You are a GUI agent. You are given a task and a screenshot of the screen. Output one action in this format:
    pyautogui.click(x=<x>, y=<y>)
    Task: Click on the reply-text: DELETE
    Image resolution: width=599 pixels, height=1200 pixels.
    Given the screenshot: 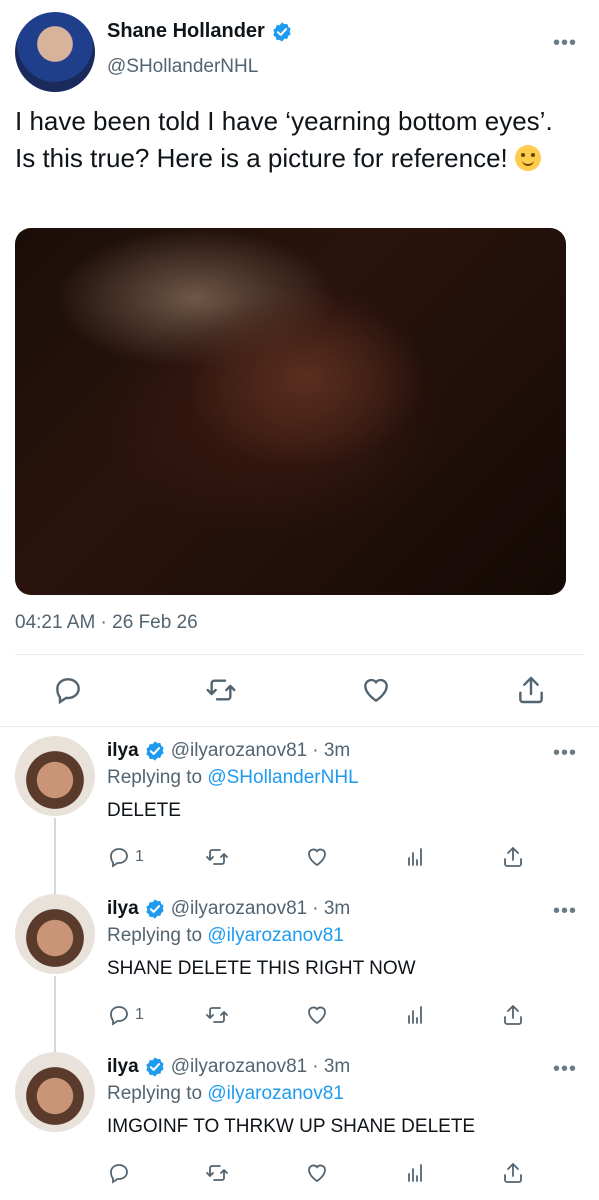 What is the action you would take?
    pyautogui.click(x=144, y=810)
    